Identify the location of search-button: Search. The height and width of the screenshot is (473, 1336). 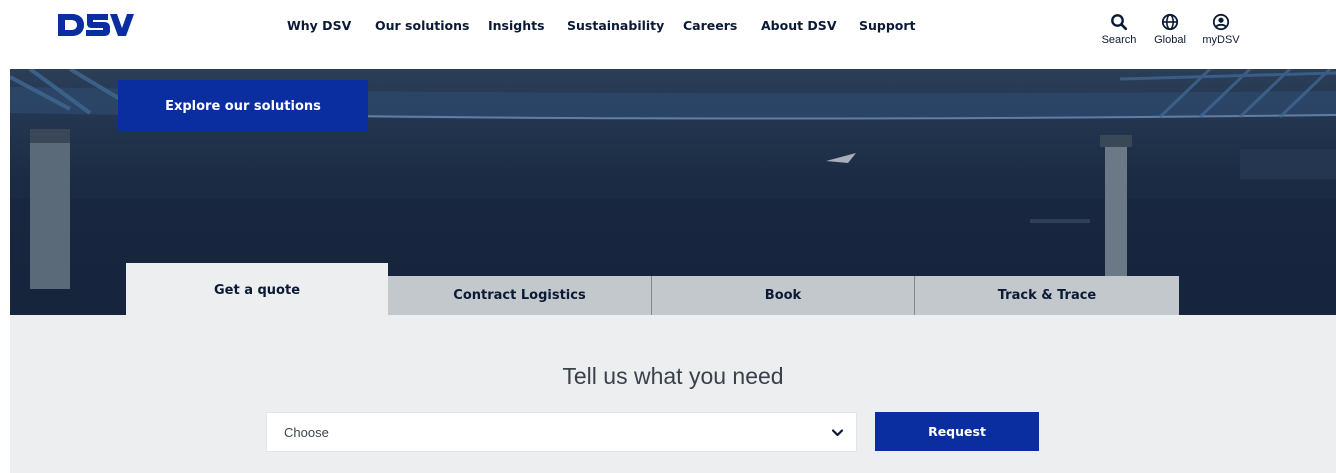
(1119, 29).